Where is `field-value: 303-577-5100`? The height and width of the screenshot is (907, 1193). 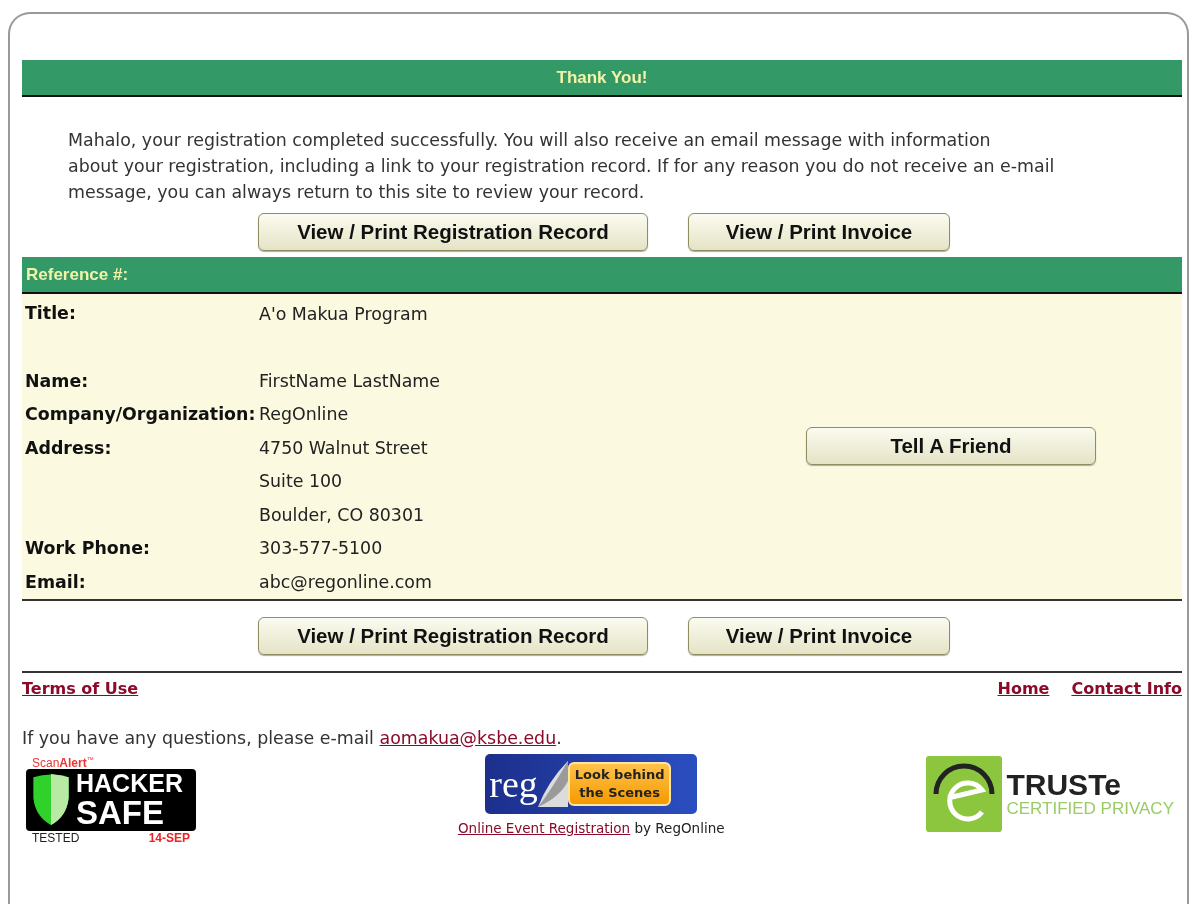
field-value: 303-577-5100 is located at coordinates (321, 548).